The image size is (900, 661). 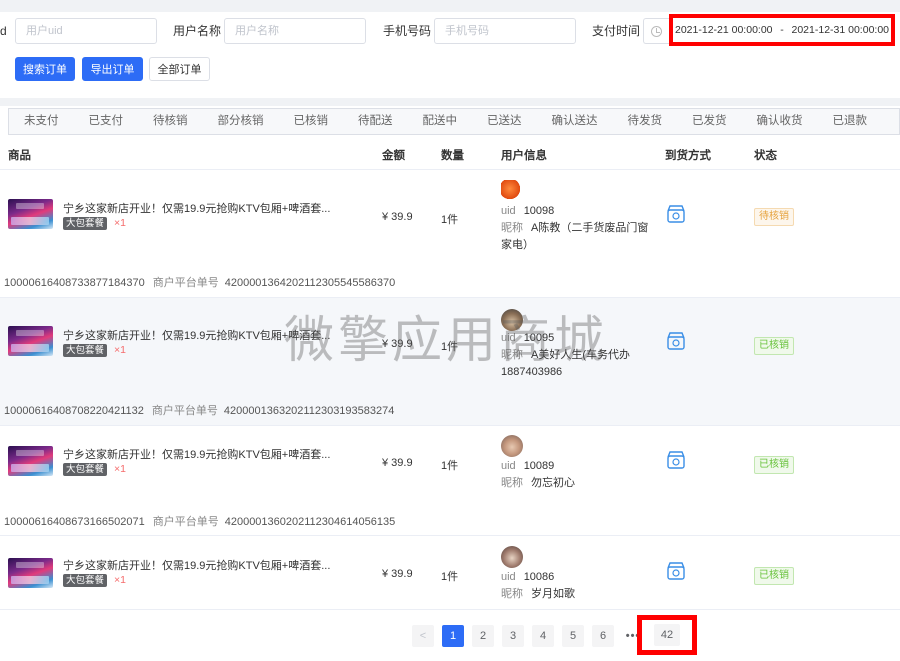 What do you see at coordinates (450, 6) in the screenshot?
I see `top-strip` at bounding box center [450, 6].